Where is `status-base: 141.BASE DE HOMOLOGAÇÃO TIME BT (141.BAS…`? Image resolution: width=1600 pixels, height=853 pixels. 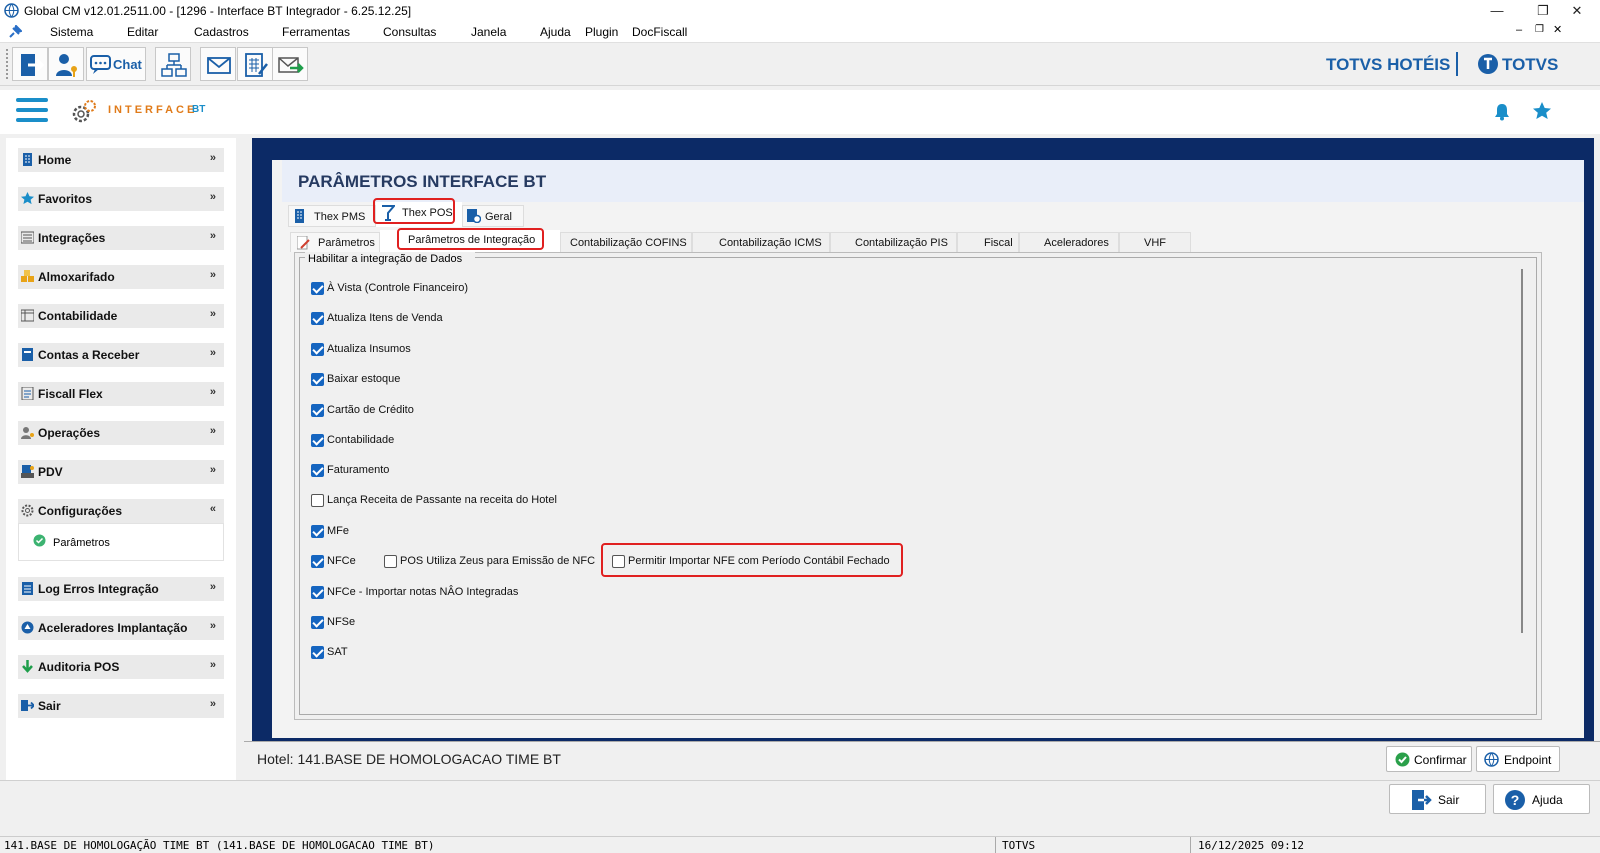 status-base: 141.BASE DE HOMOLOGAÇÃO TIME BT (141.BAS… is located at coordinates (219, 845).